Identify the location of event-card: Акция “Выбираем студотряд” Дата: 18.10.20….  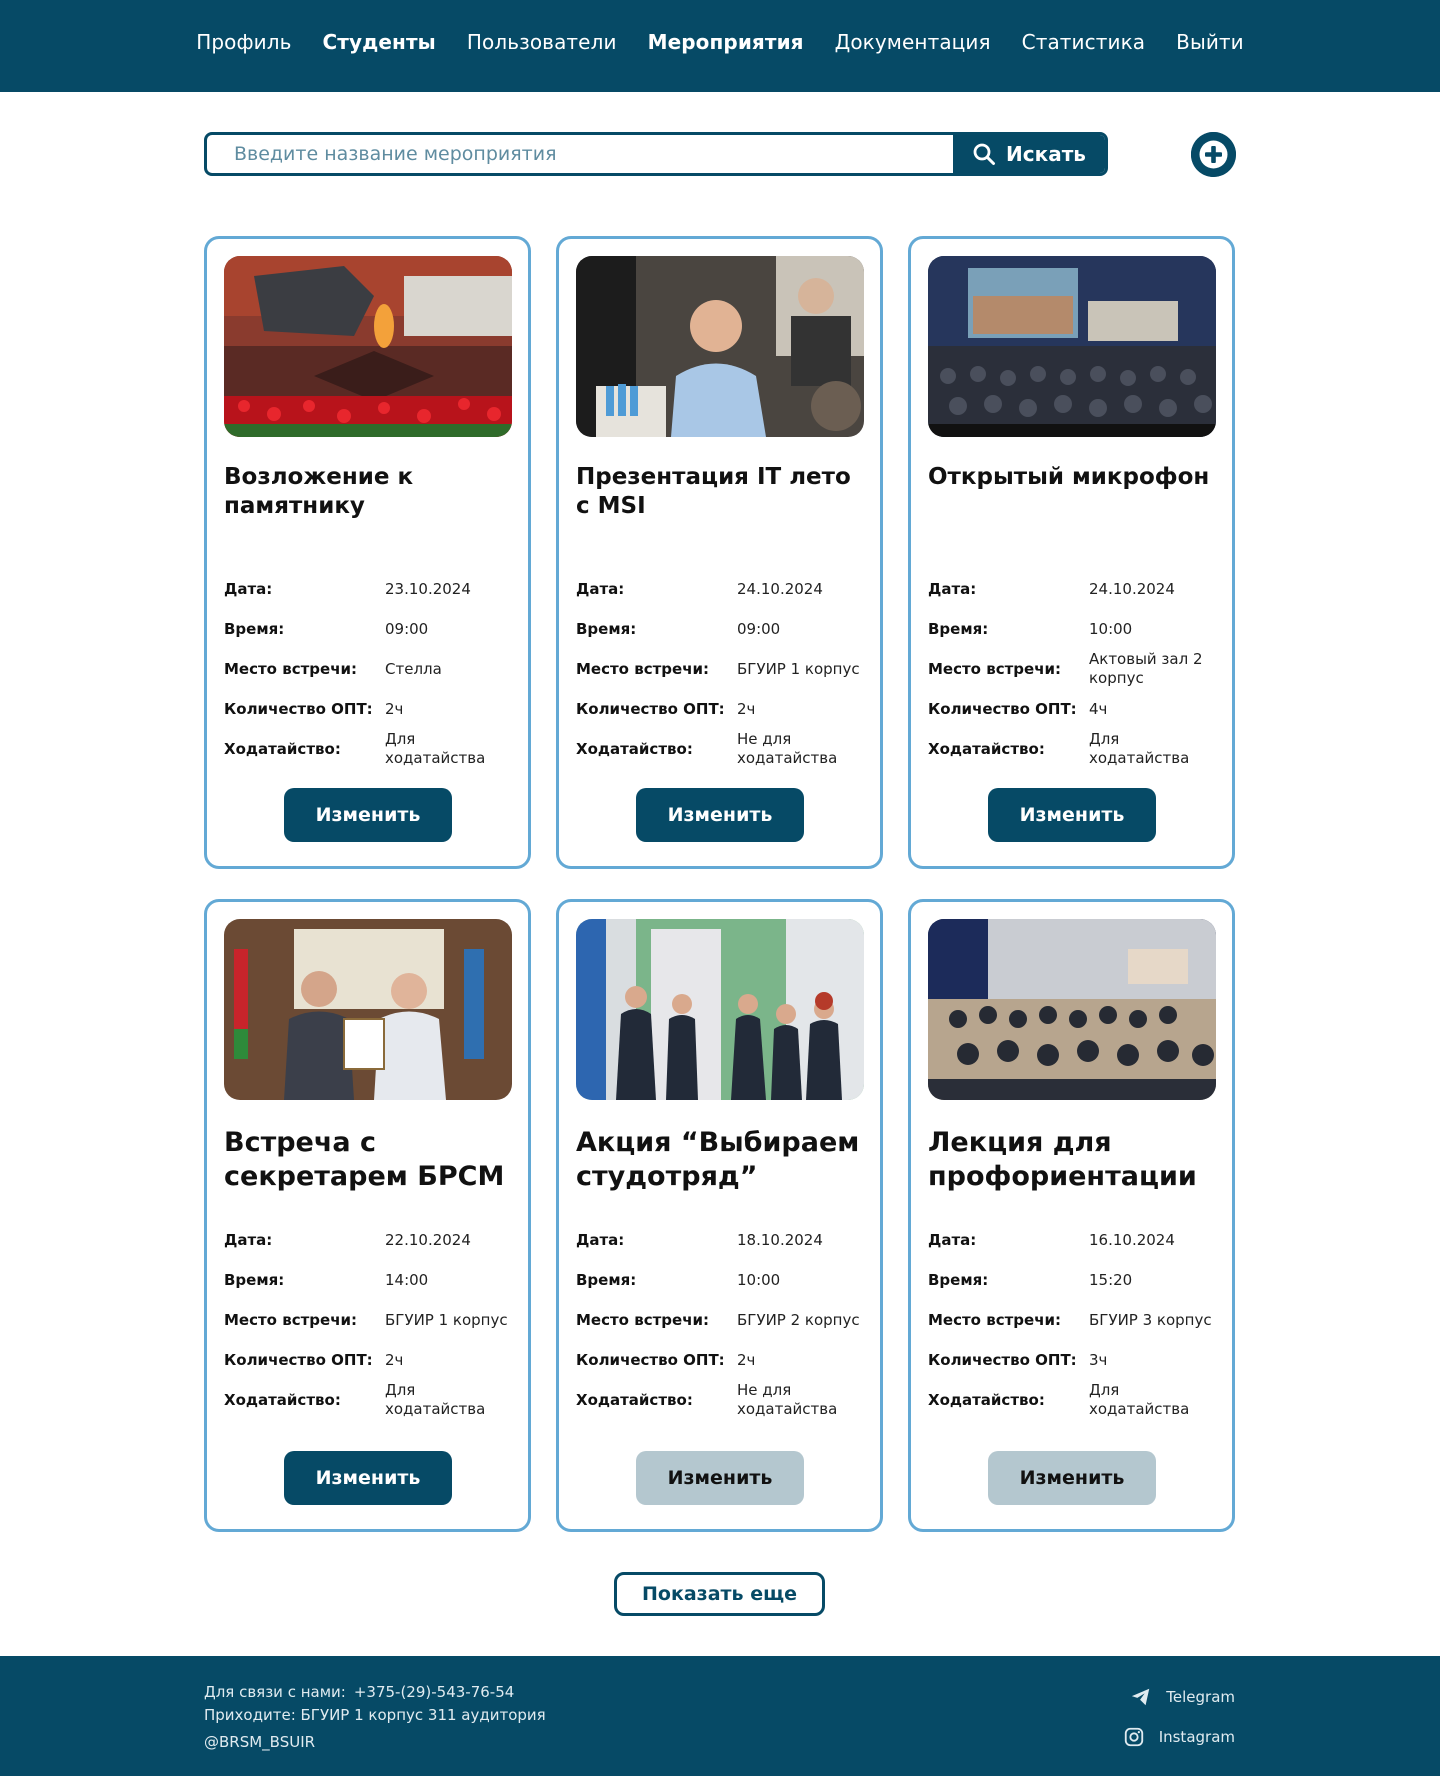
(719, 1215).